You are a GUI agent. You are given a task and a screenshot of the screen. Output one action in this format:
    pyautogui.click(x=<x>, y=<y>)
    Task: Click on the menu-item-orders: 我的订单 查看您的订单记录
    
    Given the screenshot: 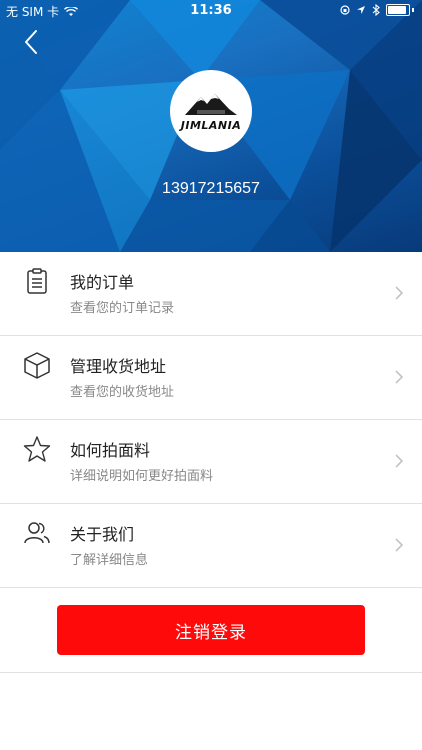 What is the action you would take?
    pyautogui.click(x=211, y=294)
    